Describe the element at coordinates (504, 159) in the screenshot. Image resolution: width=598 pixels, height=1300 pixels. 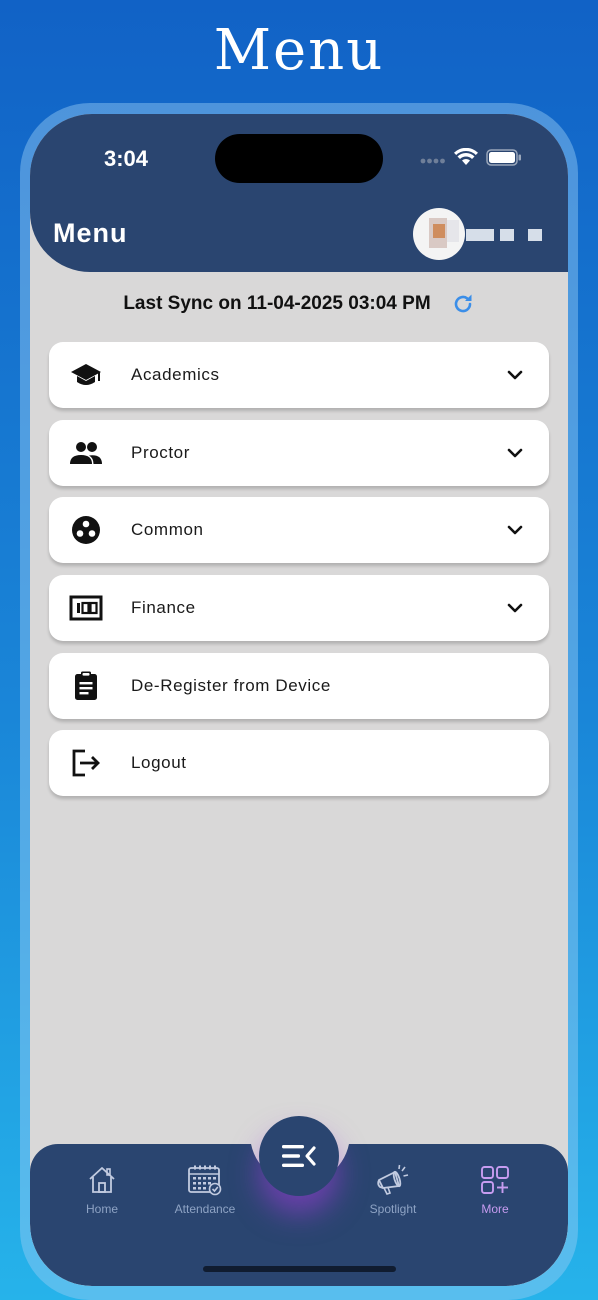
I see `battery-icon` at that location.